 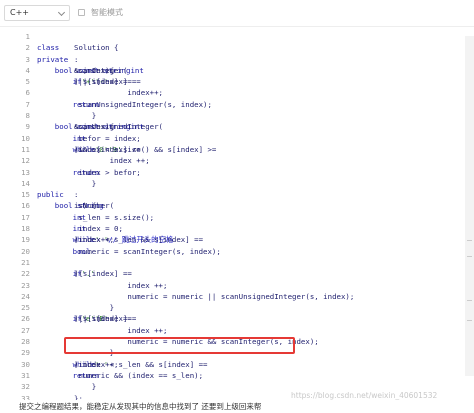 What do you see at coordinates (232, 375) in the screenshot?
I see `code-line: 31 return numeric && (index == s_len);` at bounding box center [232, 375].